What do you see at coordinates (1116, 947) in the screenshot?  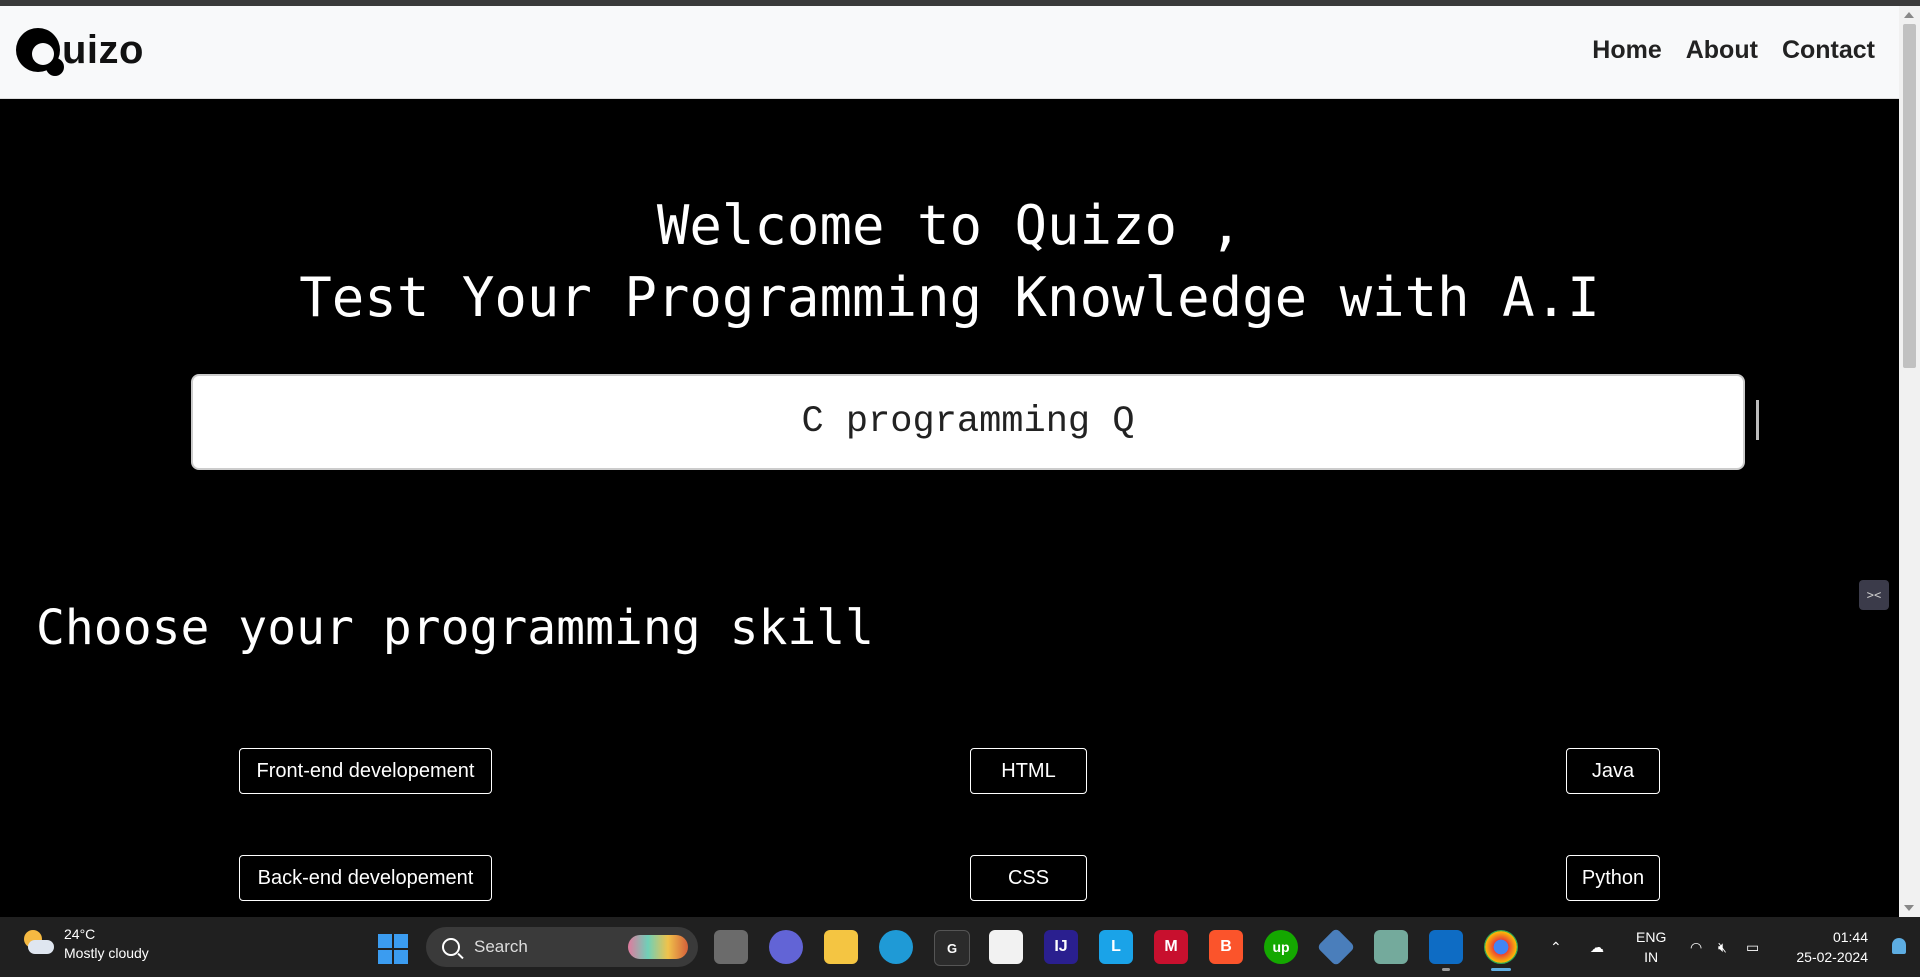 I see `l-app-icon: L` at bounding box center [1116, 947].